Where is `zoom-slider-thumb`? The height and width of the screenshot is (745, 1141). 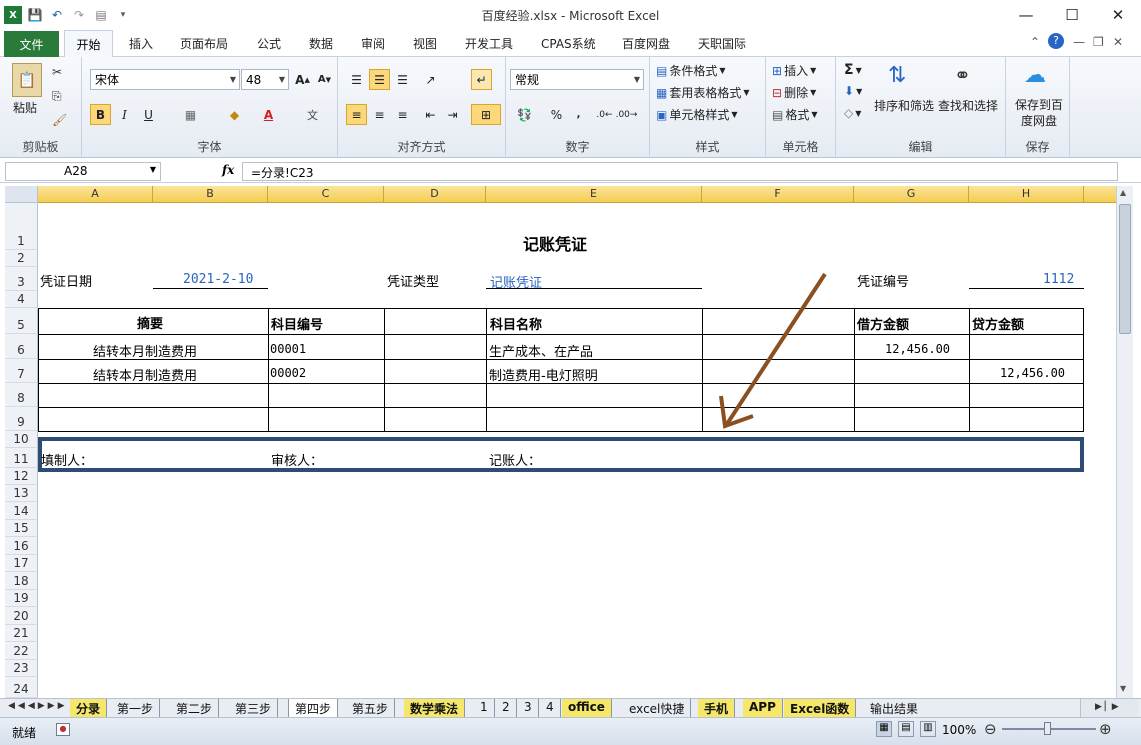
zoom-slider-thumb is located at coordinates (1047, 728).